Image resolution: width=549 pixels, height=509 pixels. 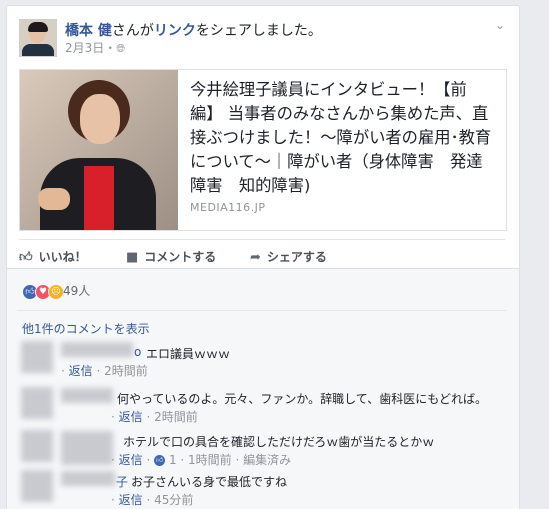 I want to click on globe-icon: 🌐︎, so click(x=120, y=48).